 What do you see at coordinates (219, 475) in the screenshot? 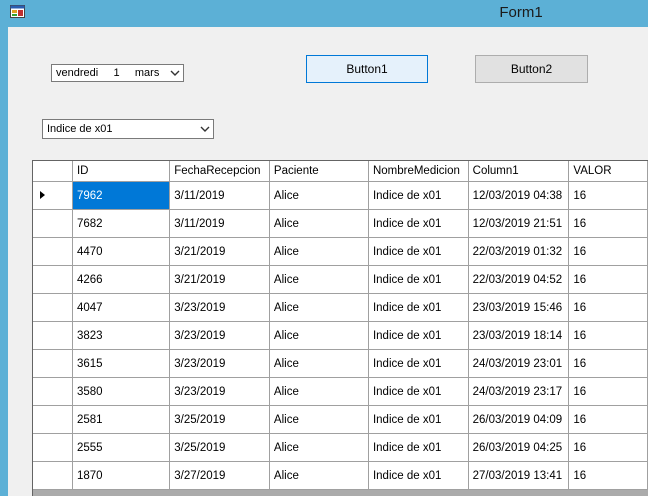
I see `table-cell: 3/27/2019` at bounding box center [219, 475].